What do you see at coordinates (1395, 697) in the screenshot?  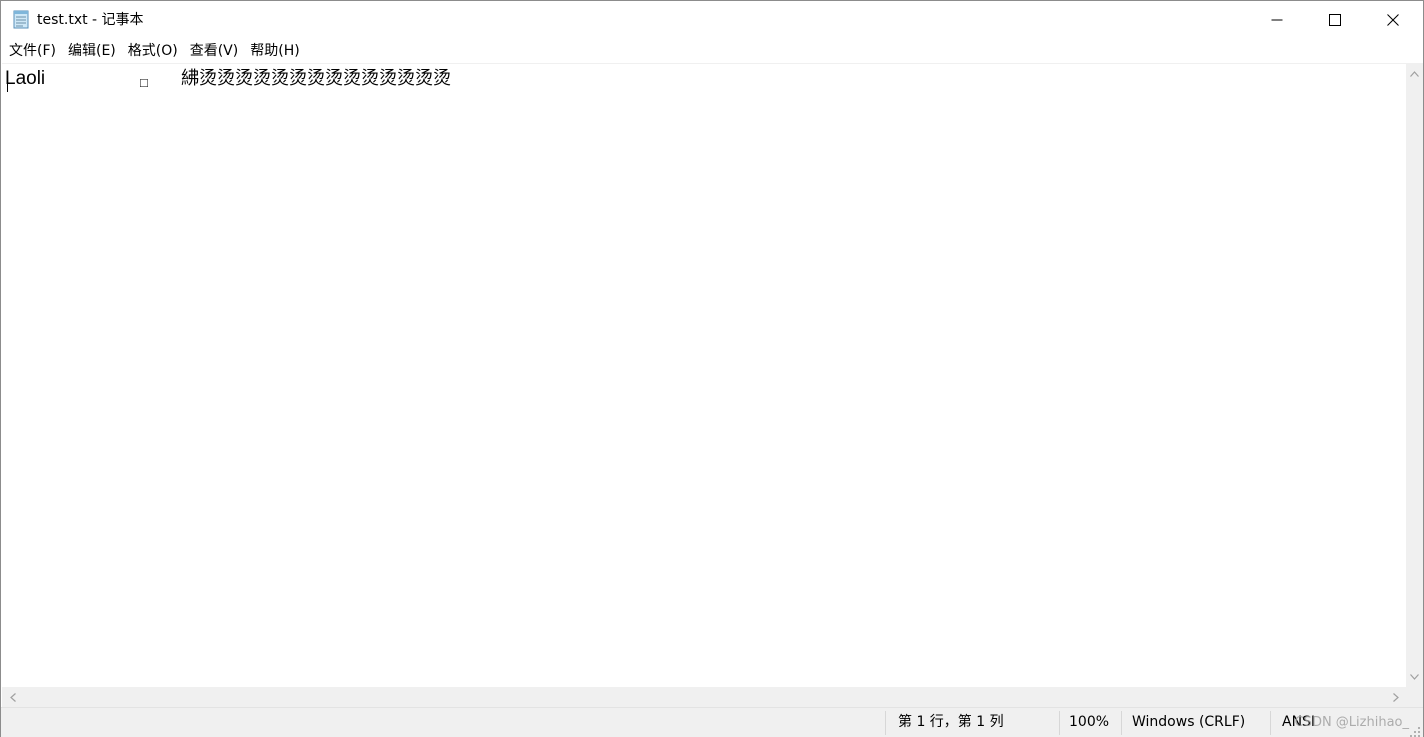 I see `scroll-right-icon` at bounding box center [1395, 697].